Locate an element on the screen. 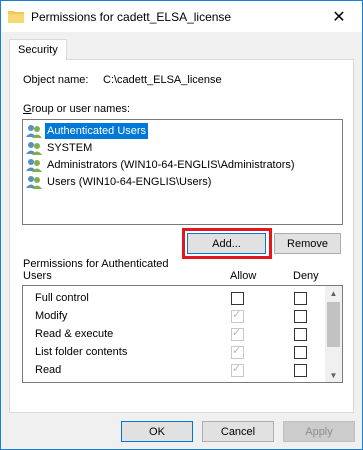 The height and width of the screenshot is (450, 363). permissions-label: Permissions for Authenticated Users is located at coordinates (96, 270).